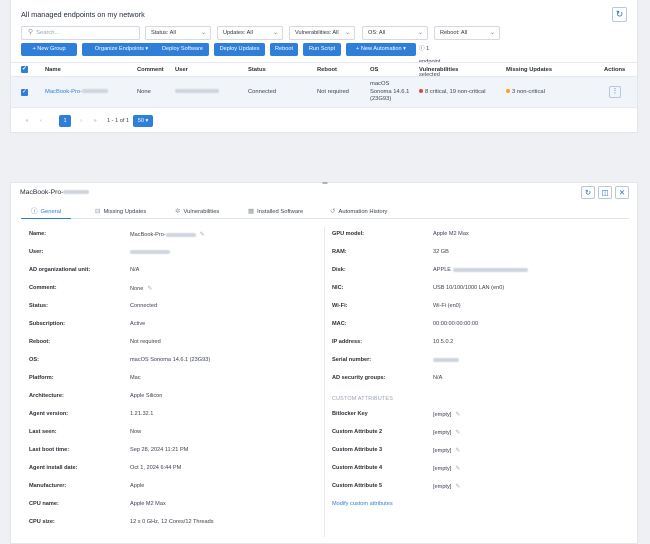 Image resolution: width=650 pixels, height=544 pixels. Describe the element at coordinates (46, 212) in the screenshot. I see `tab-general: ⓘ General` at that location.